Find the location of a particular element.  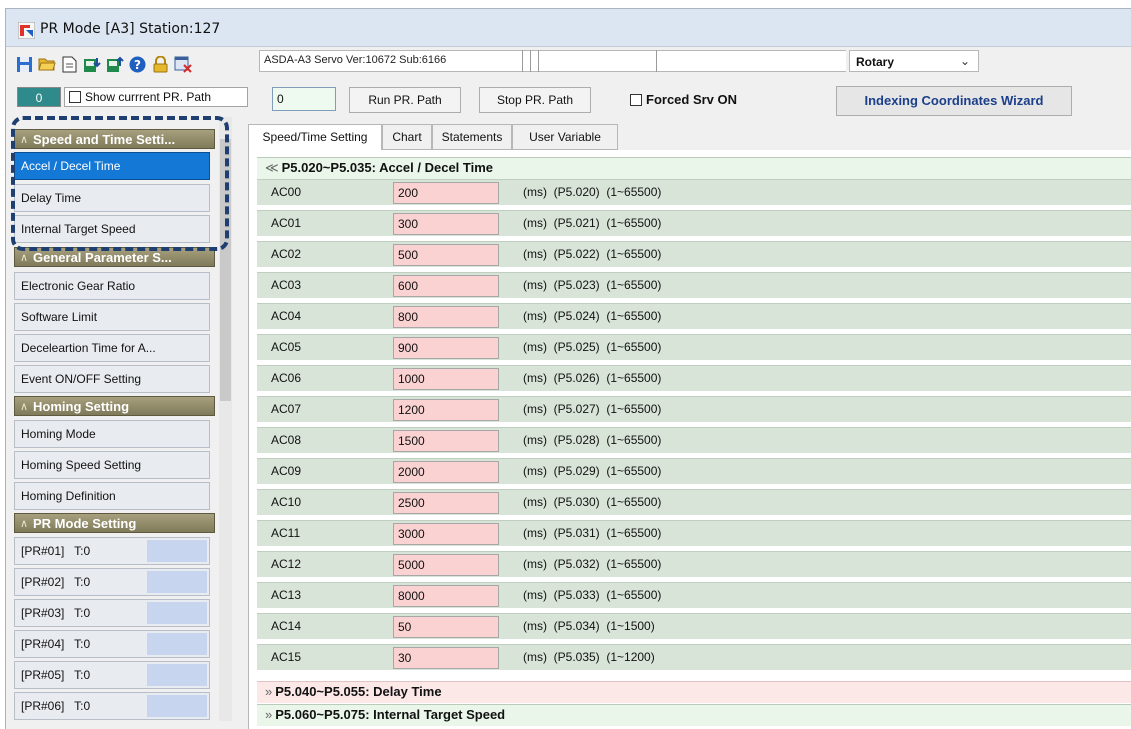

table-row: AC08 1500 (ms) (P5.028) (1~65500) is located at coordinates (694, 440).